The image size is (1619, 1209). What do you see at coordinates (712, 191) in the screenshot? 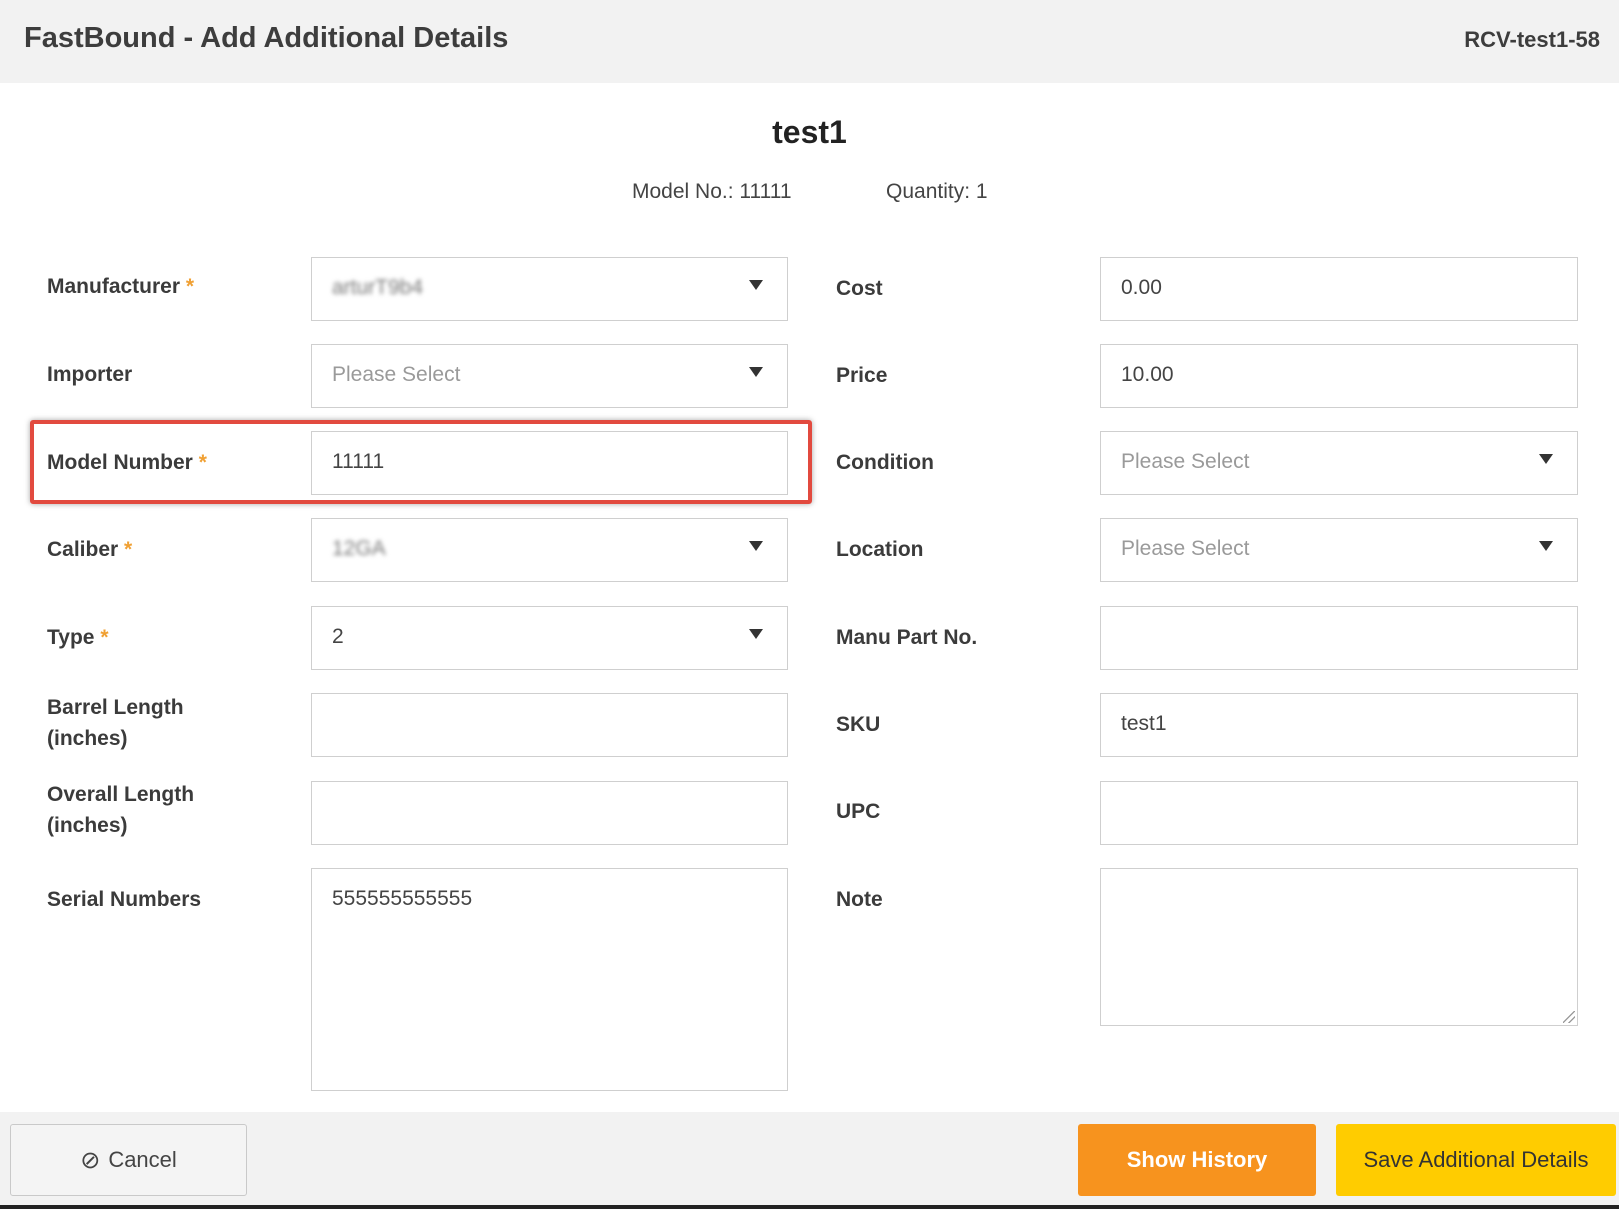
I see `model-no-info: Model No.: 11111` at bounding box center [712, 191].